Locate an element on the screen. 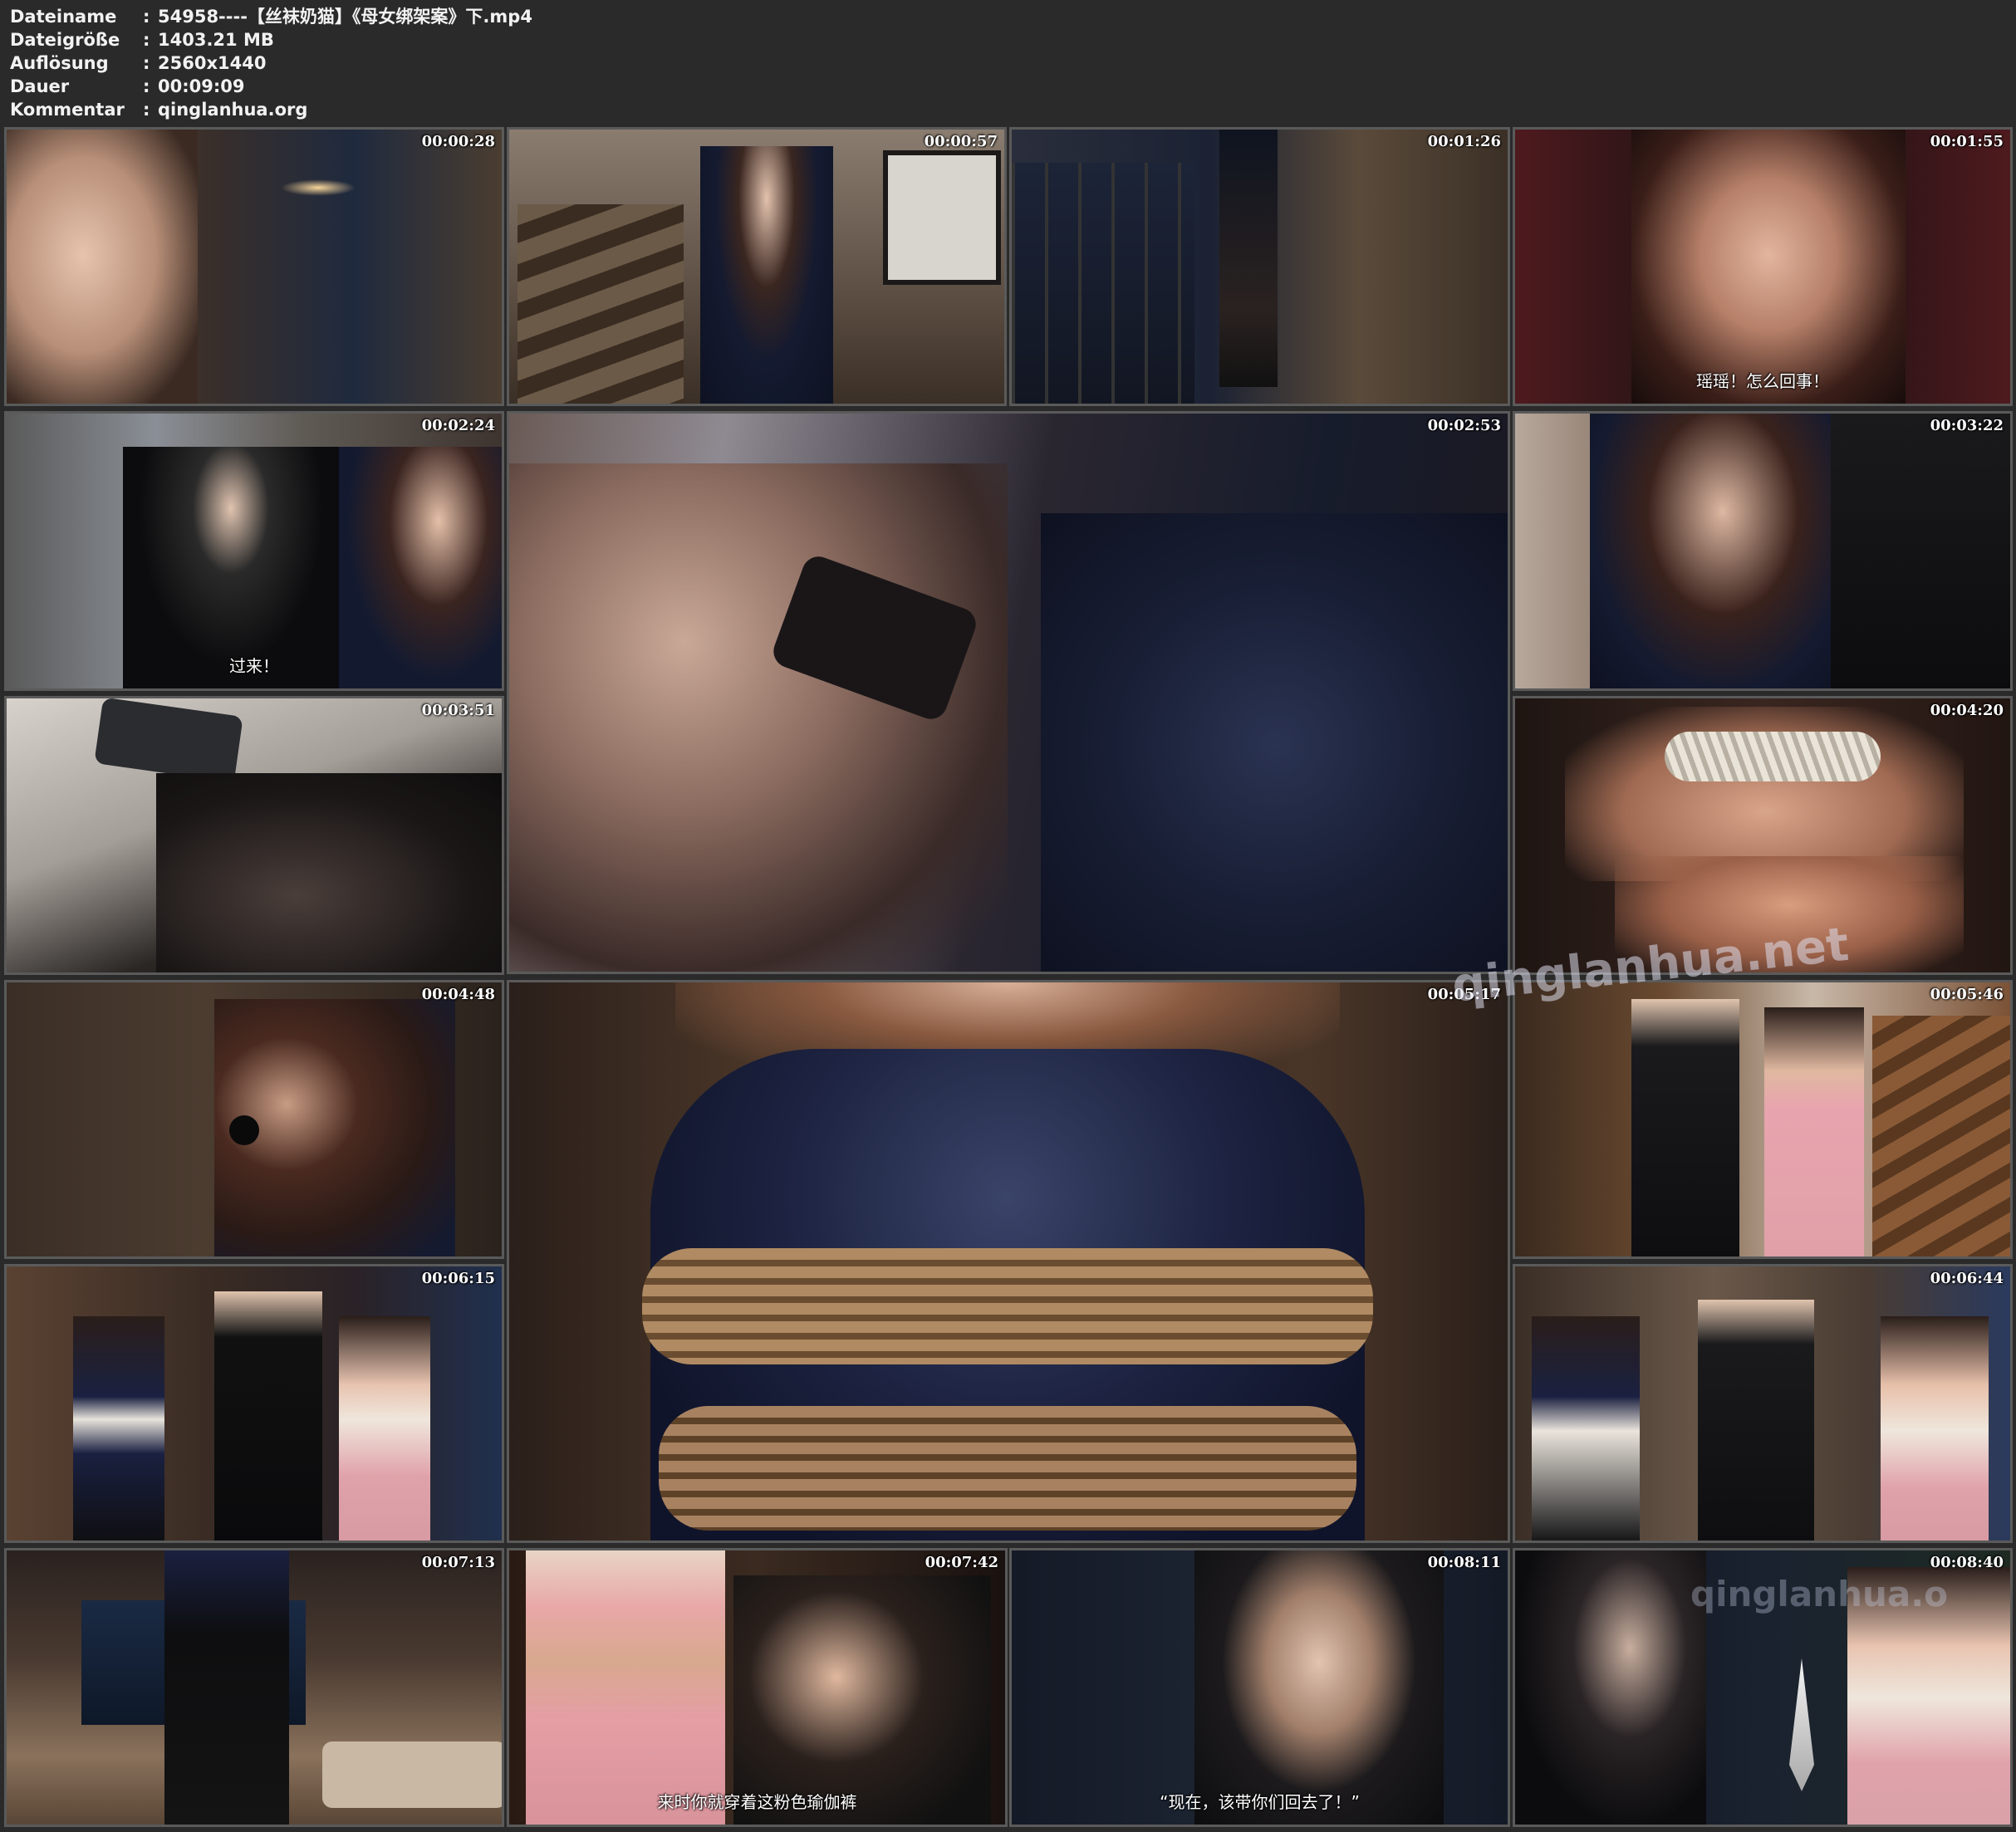 The image size is (2016, 1832). thumbnail-7: 00:03:22 is located at coordinates (1763, 551).